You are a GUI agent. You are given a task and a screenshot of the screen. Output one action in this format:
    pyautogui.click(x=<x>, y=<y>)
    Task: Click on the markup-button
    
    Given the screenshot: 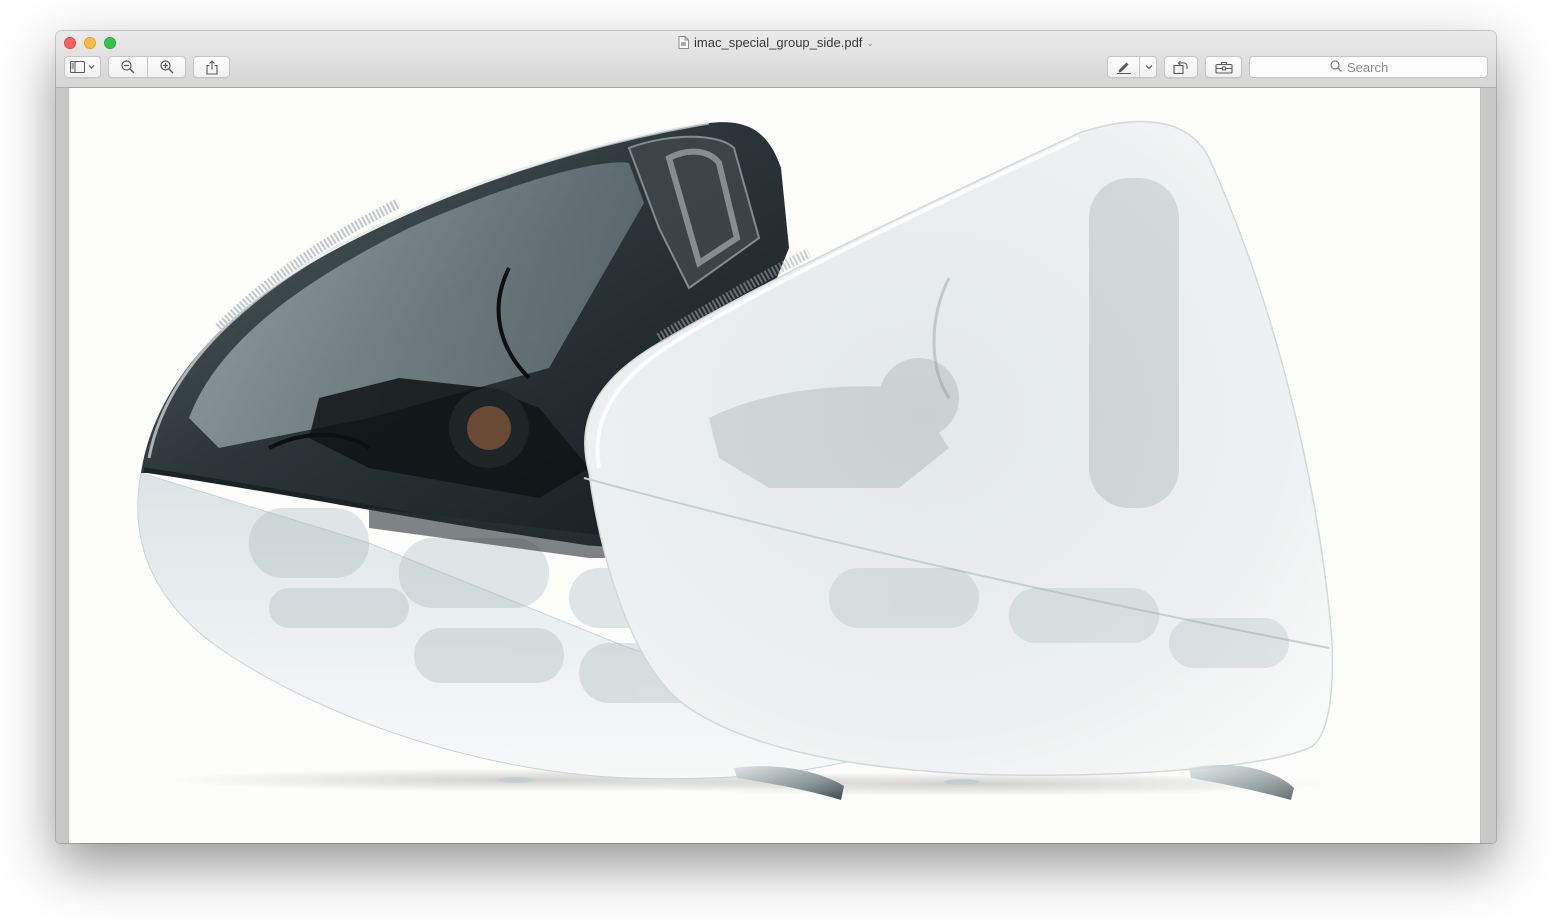 What is the action you would take?
    pyautogui.click(x=1123, y=67)
    